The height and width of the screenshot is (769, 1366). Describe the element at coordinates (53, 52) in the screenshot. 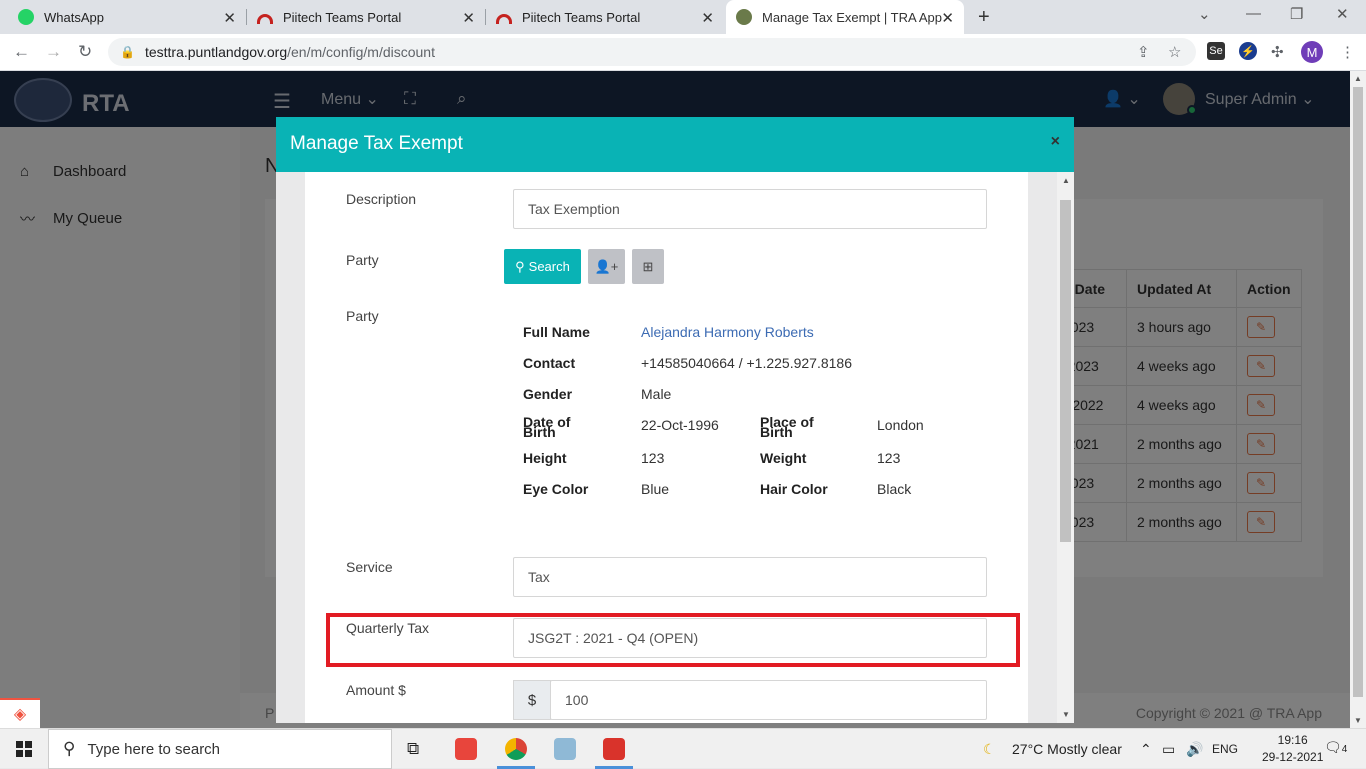

I see `forward-icon: →` at that location.